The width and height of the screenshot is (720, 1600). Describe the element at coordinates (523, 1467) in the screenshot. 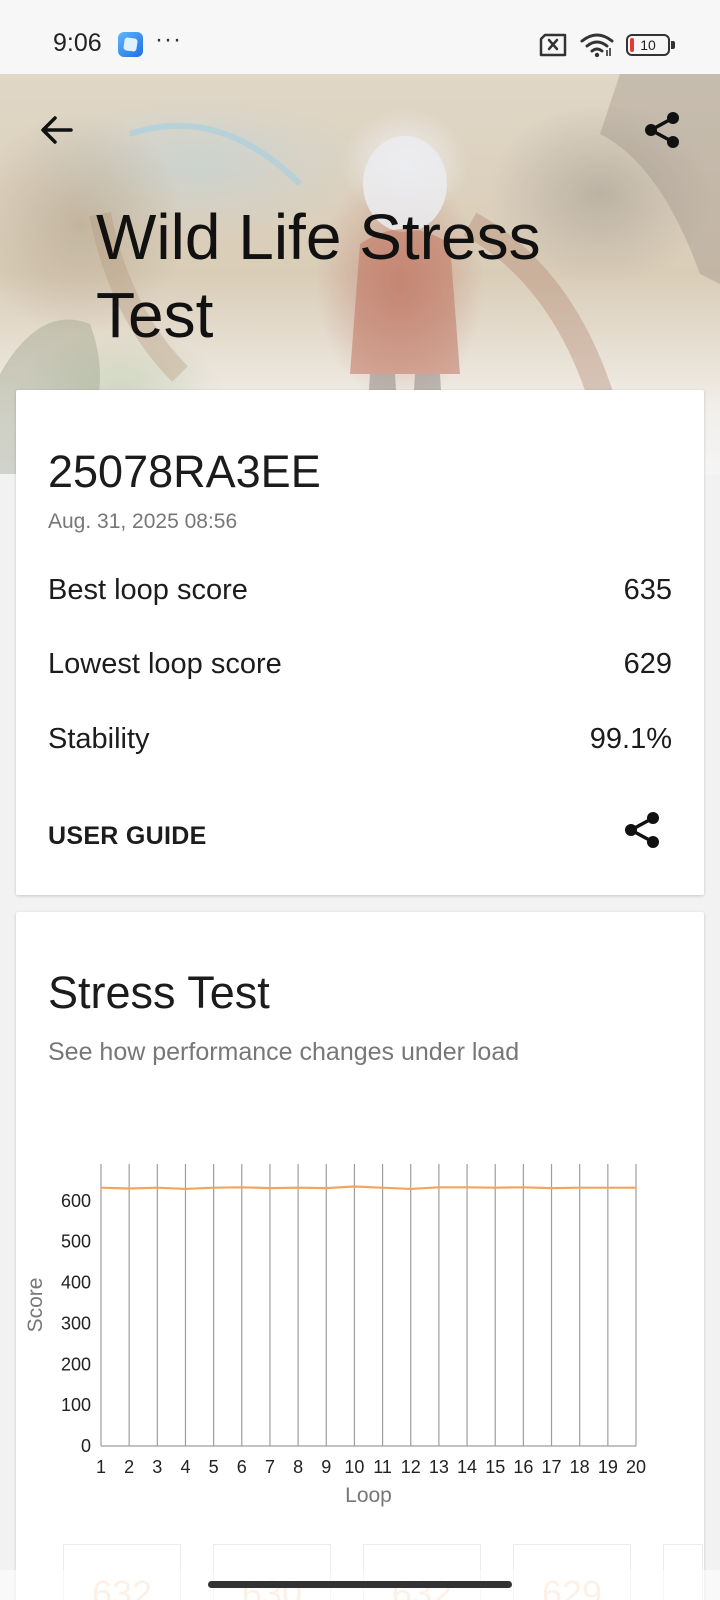

I see `x-tick-label: 16` at that location.